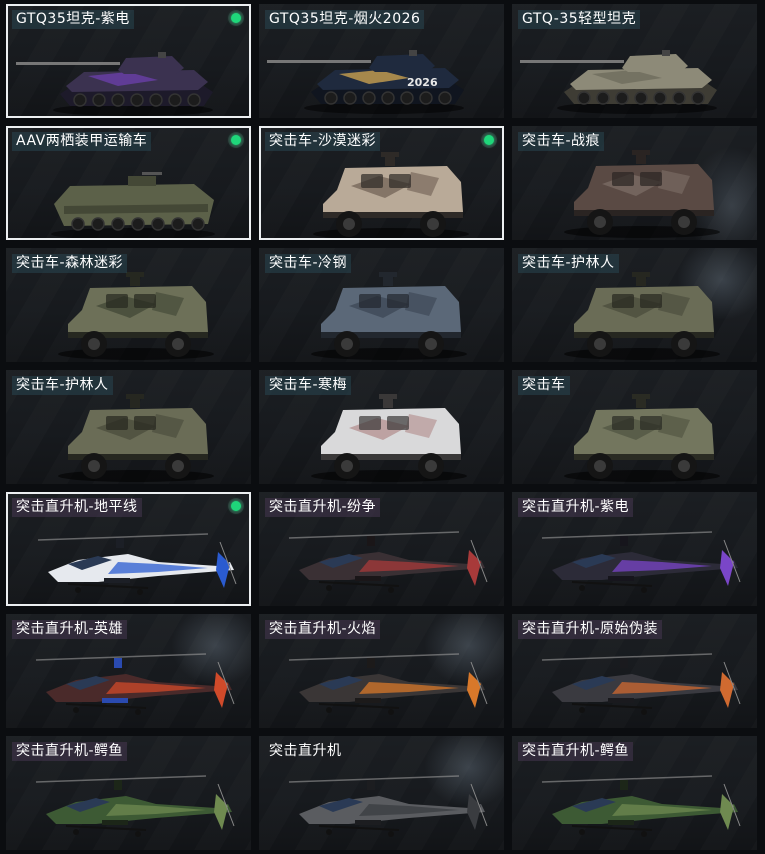 The height and width of the screenshot is (854, 765). Describe the element at coordinates (590, 629) in the screenshot. I see `vehicle-skin-name: 突击直升机-原始伪装` at that location.